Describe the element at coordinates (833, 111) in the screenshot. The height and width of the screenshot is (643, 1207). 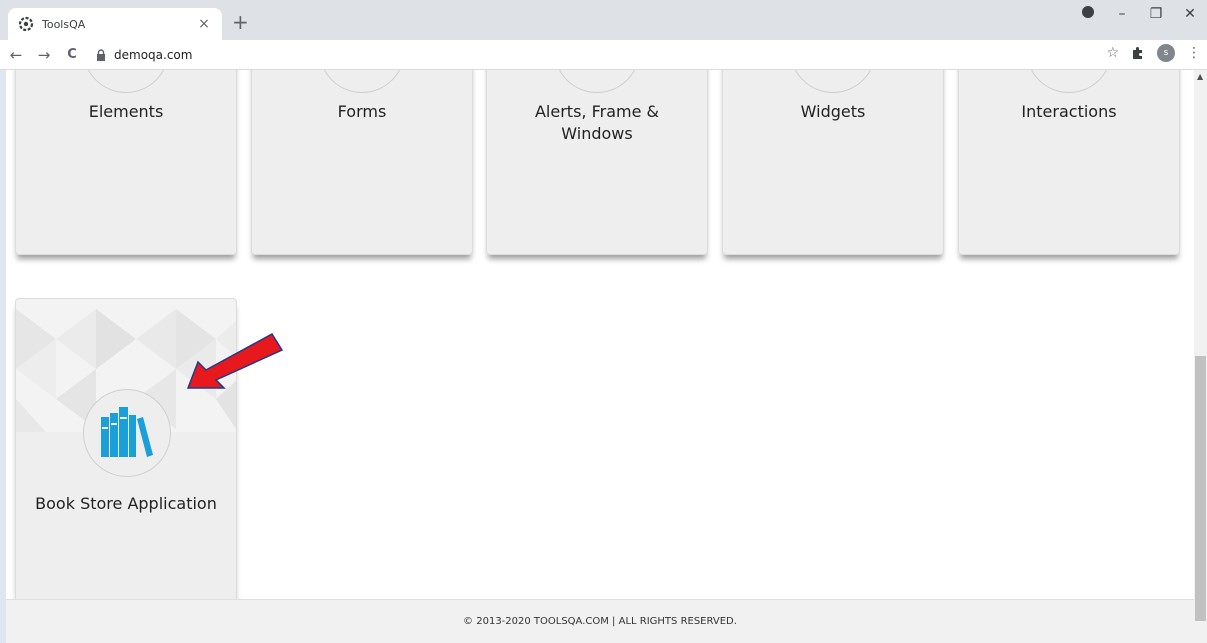
I see `card-title: Widgets` at that location.